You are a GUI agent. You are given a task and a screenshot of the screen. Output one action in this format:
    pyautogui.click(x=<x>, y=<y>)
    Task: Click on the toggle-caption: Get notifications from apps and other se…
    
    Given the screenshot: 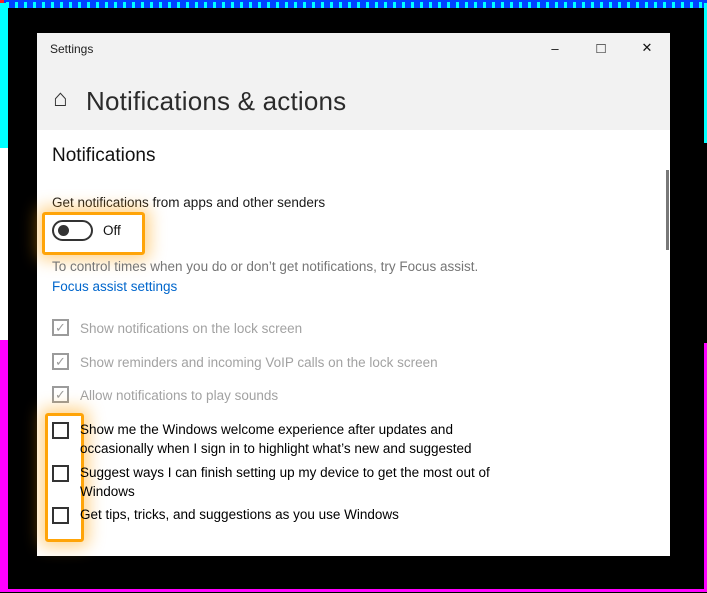 What is the action you would take?
    pyautogui.click(x=189, y=202)
    